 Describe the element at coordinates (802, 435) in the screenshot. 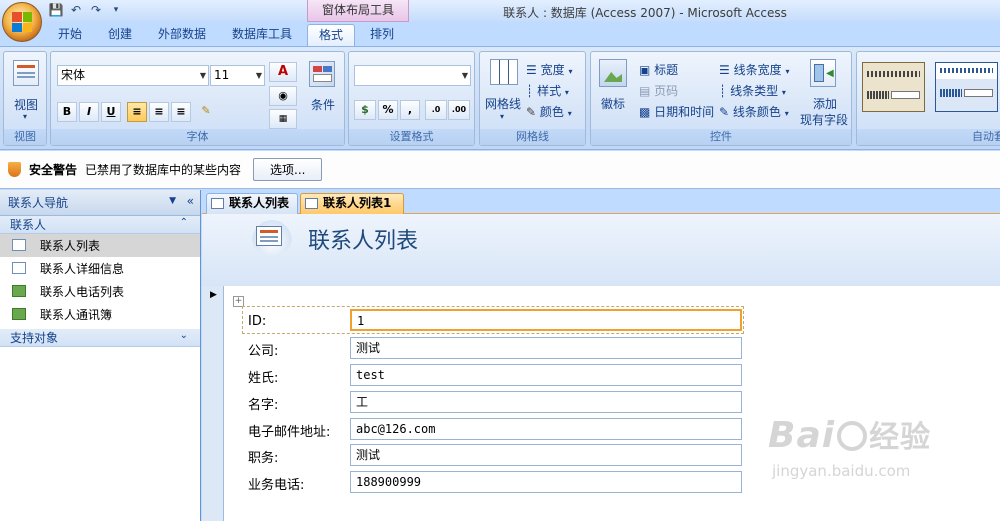

I see `watermark-brand: Bai` at that location.